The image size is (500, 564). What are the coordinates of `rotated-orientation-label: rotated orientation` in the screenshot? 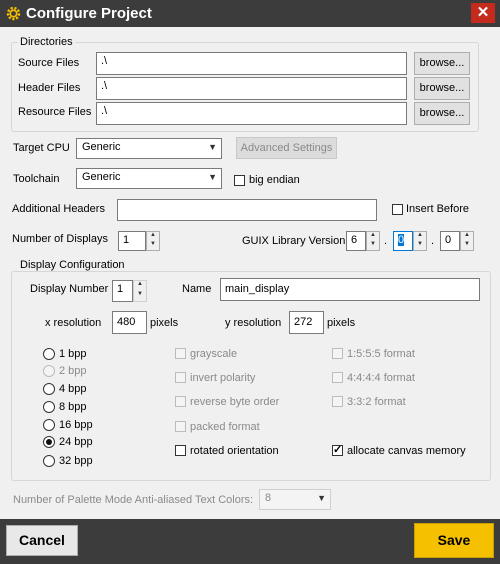 It's located at (234, 451).